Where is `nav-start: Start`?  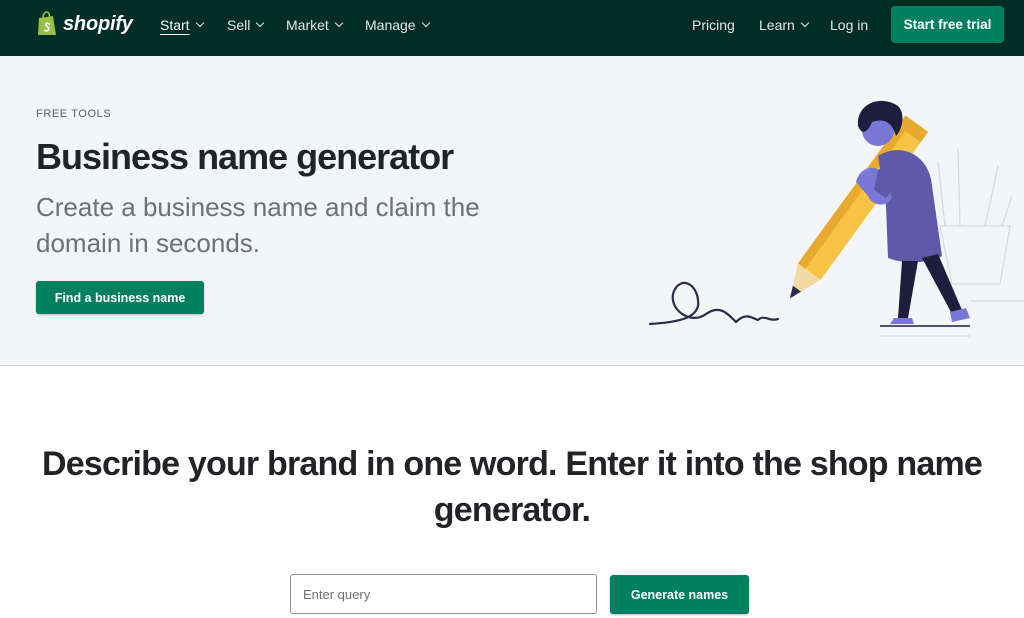
nav-start: Start is located at coordinates (182, 25).